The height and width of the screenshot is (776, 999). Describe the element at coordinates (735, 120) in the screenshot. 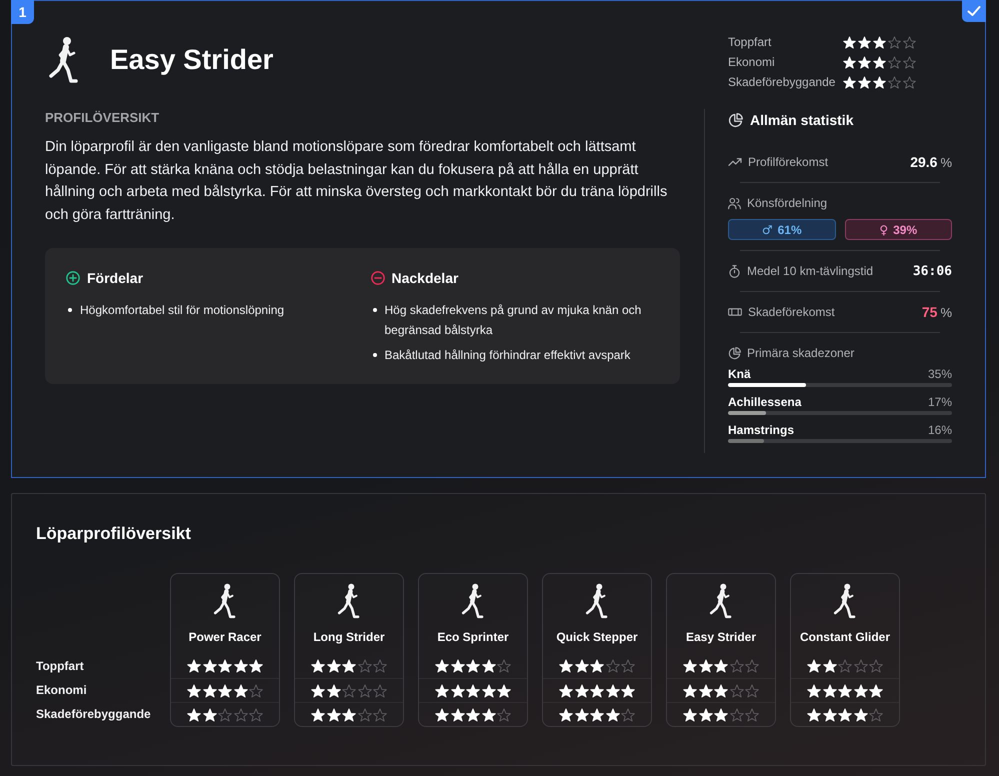

I see `pie-chart-icon` at that location.